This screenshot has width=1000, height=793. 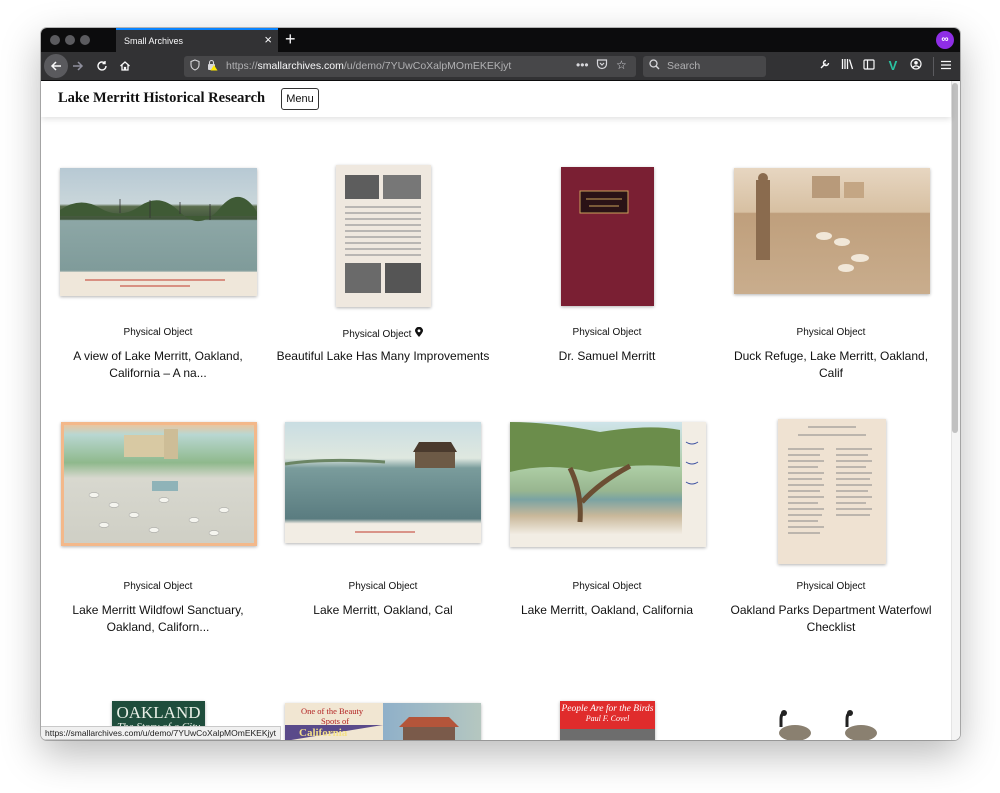 I want to click on zoom-window-button, so click(x=85, y=40).